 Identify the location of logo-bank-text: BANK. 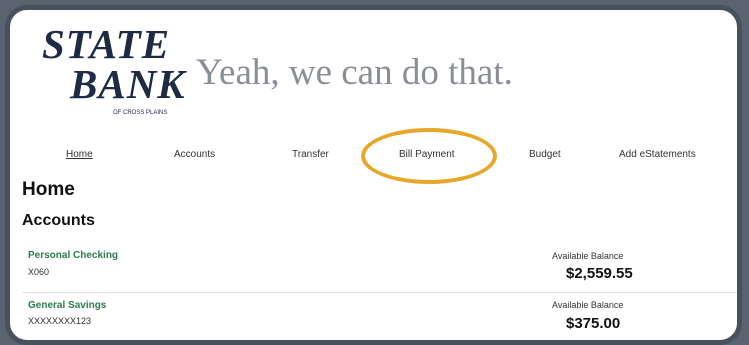
(128, 84).